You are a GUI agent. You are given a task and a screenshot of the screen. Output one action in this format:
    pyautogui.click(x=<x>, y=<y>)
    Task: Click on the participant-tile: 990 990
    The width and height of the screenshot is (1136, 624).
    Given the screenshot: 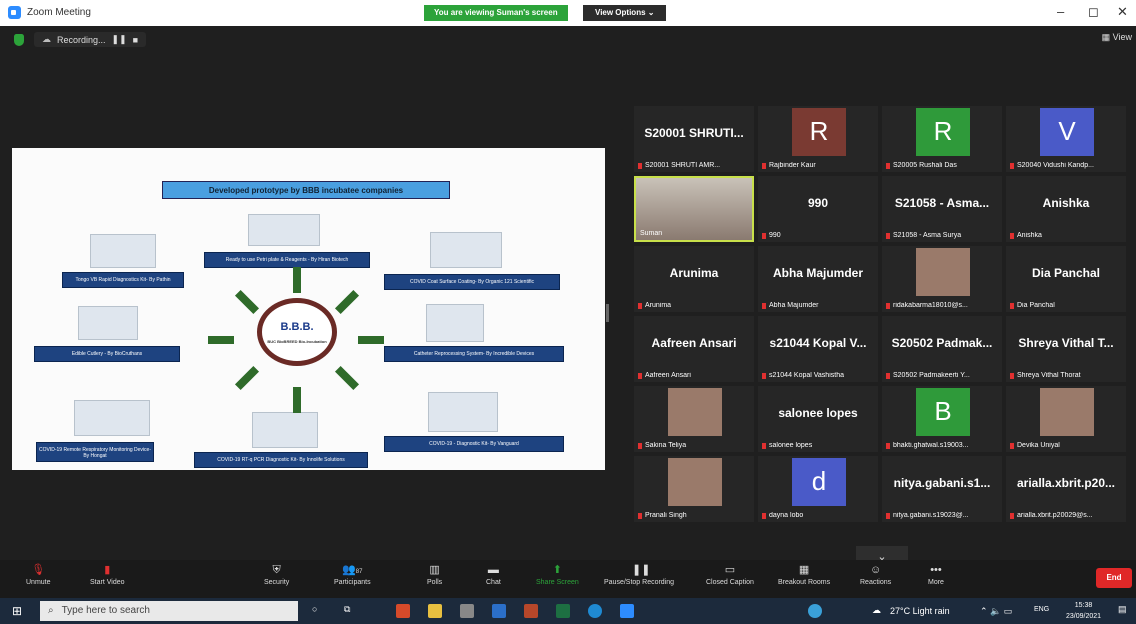 What is the action you would take?
    pyautogui.click(x=818, y=209)
    